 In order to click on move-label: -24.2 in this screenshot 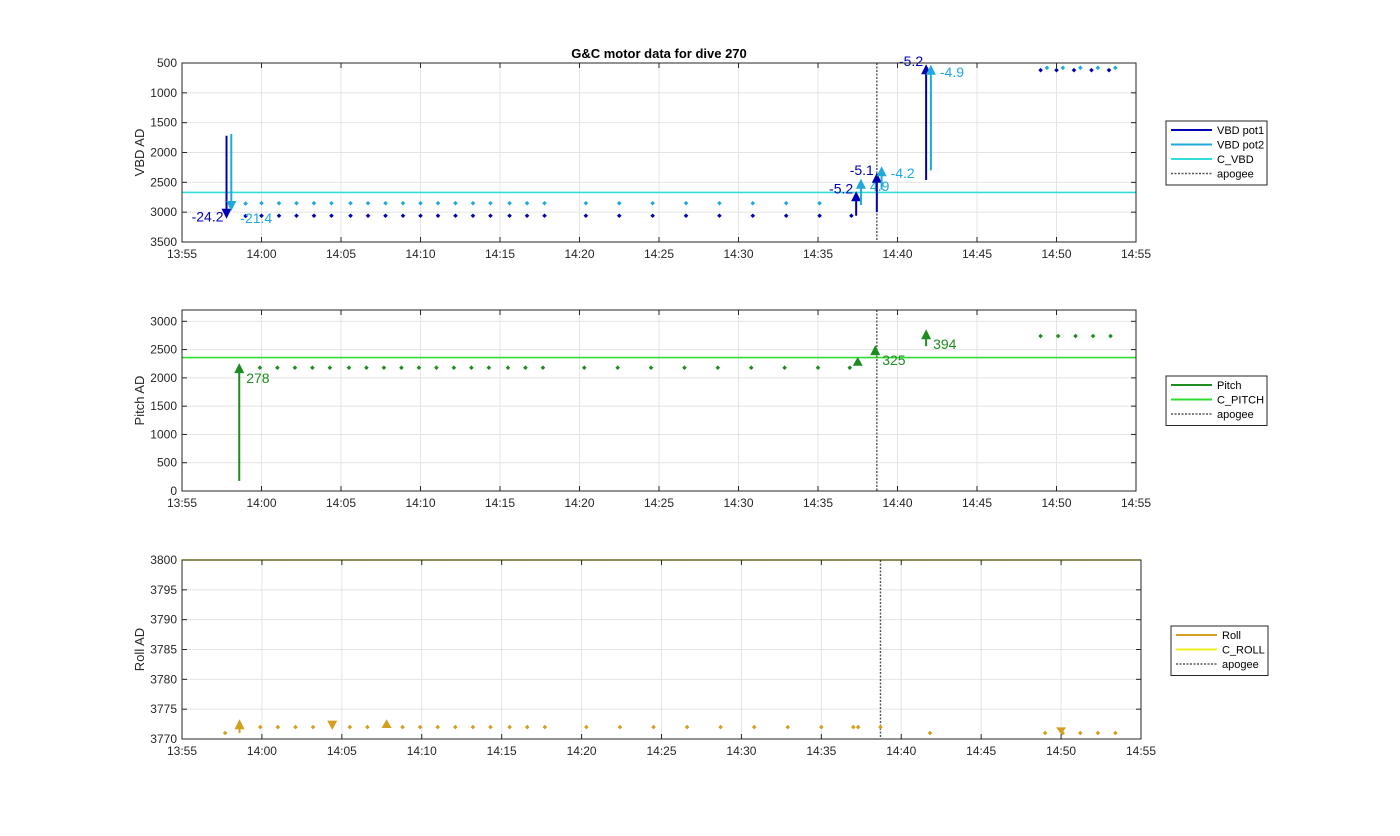, I will do `click(208, 217)`.